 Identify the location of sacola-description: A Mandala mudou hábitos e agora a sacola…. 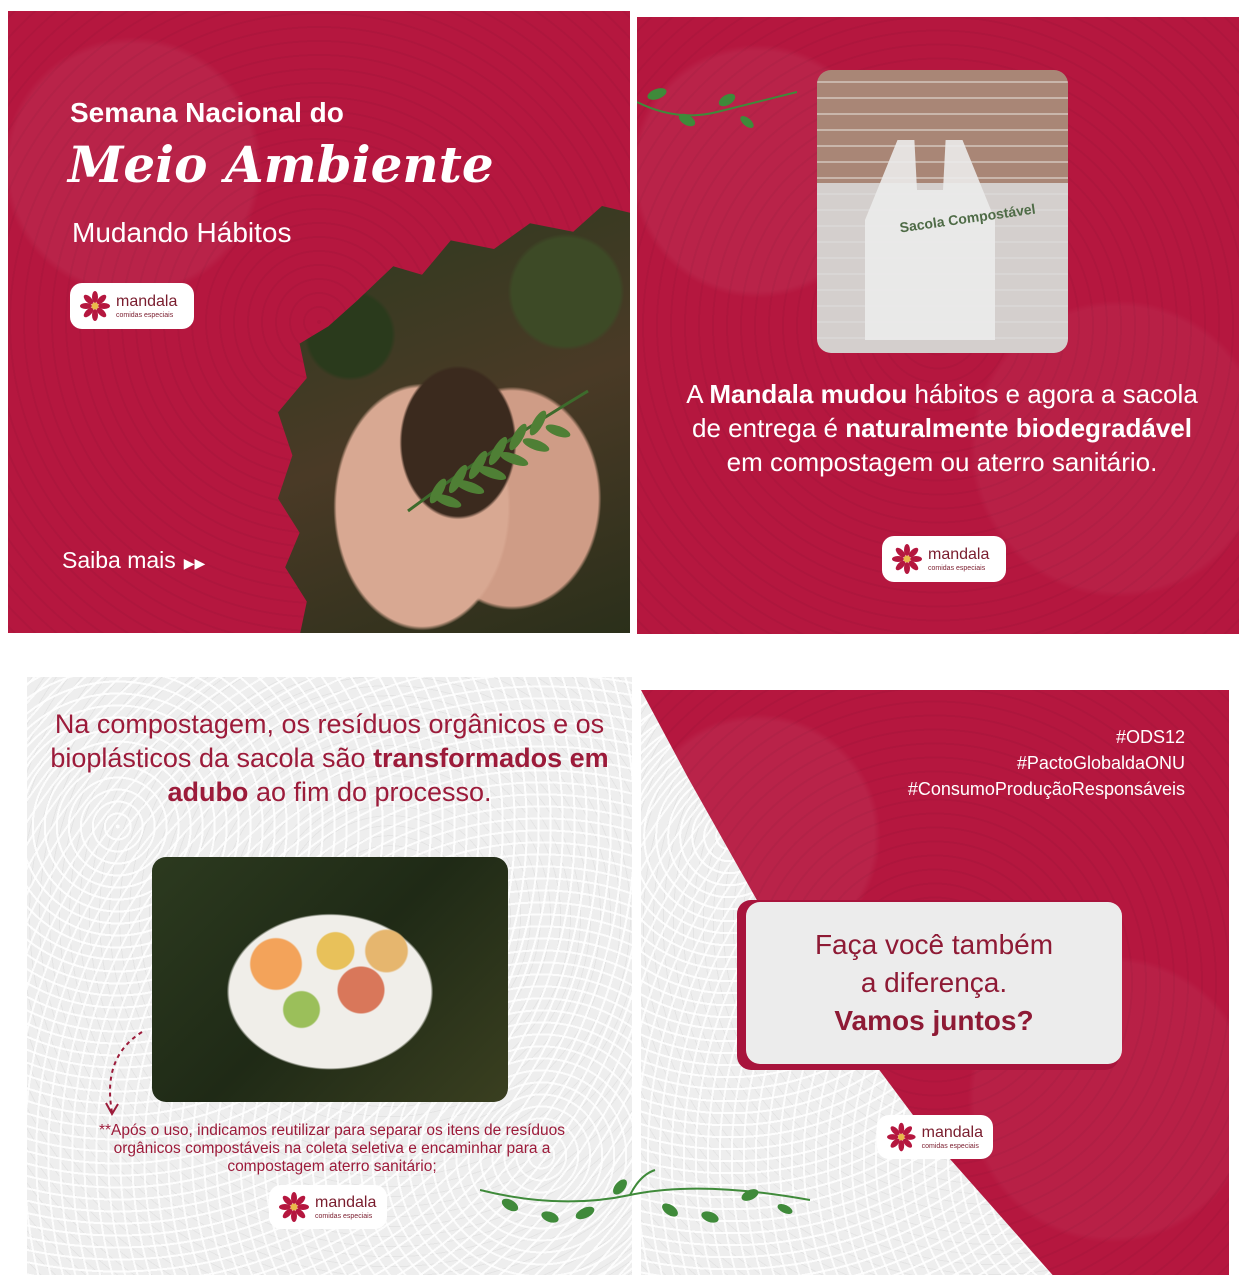
(942, 428).